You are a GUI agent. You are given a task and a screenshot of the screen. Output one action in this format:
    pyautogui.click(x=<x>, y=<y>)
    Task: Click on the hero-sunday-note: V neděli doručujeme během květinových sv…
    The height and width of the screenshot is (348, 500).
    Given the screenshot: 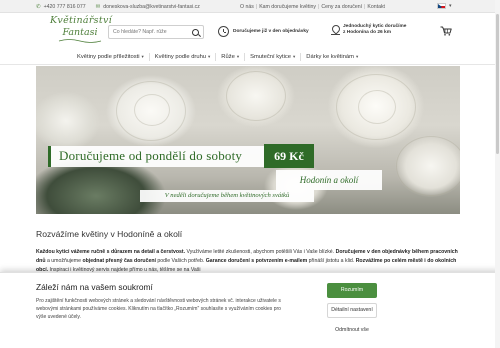 What is the action you would take?
    pyautogui.click(x=227, y=196)
    